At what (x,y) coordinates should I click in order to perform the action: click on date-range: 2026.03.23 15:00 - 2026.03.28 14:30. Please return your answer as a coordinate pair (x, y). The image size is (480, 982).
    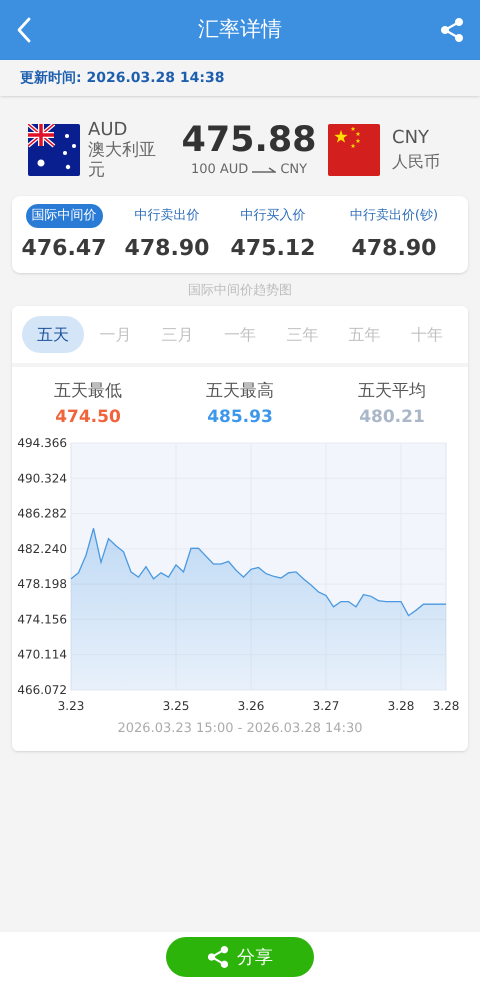
    Looking at the image, I should click on (240, 729).